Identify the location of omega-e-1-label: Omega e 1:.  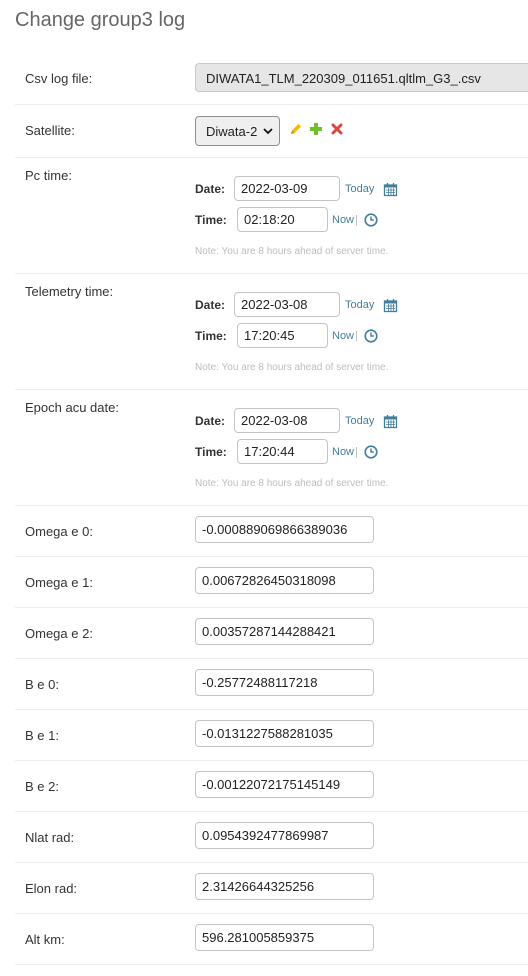
(59, 582).